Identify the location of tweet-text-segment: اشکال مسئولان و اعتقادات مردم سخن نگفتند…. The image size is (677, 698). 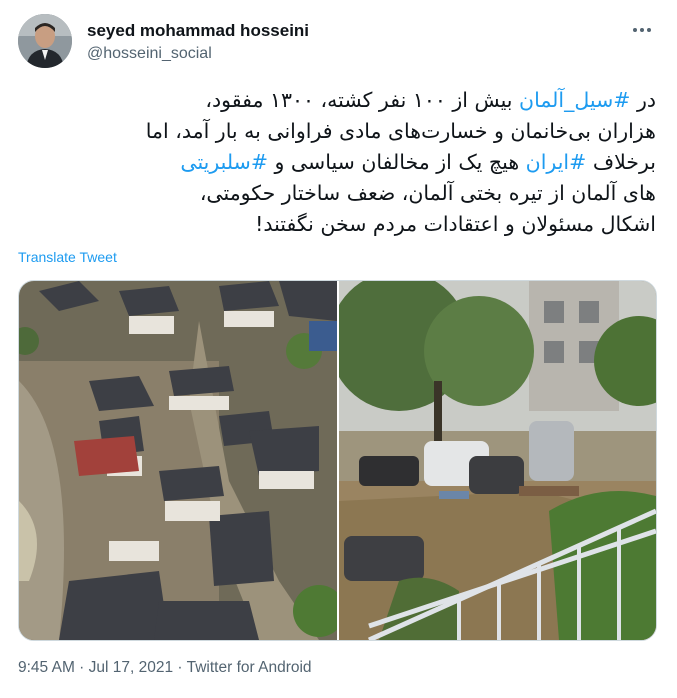
(455, 224).